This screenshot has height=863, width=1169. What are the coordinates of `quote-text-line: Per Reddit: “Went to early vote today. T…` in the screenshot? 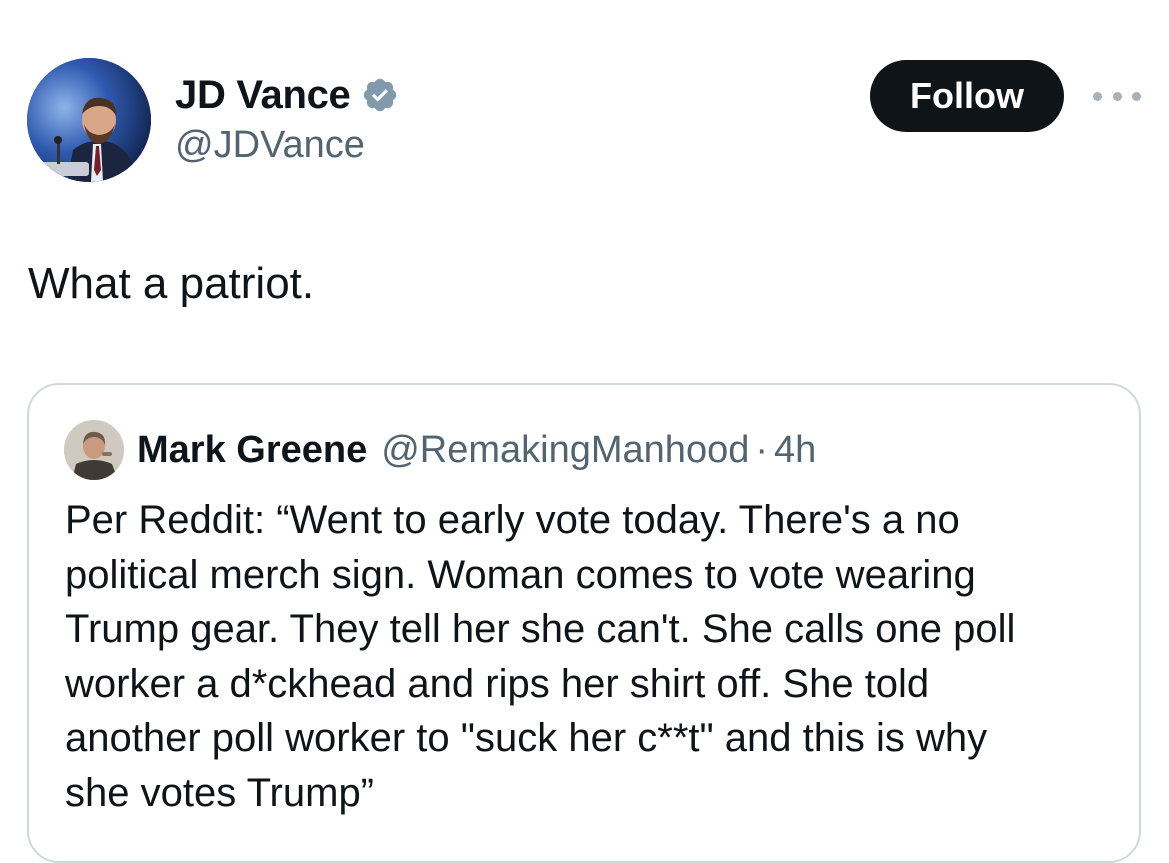 It's located at (512, 520).